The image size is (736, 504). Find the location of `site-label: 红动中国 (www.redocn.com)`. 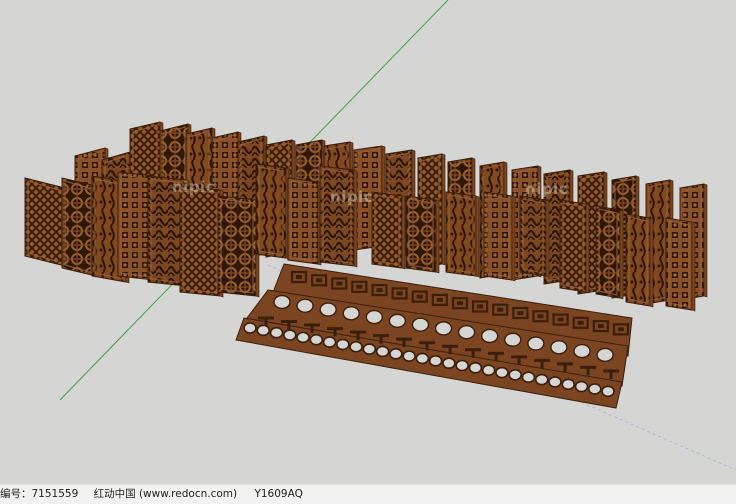

site-label: 红动中国 (www.redocn.com) is located at coordinates (165, 494).